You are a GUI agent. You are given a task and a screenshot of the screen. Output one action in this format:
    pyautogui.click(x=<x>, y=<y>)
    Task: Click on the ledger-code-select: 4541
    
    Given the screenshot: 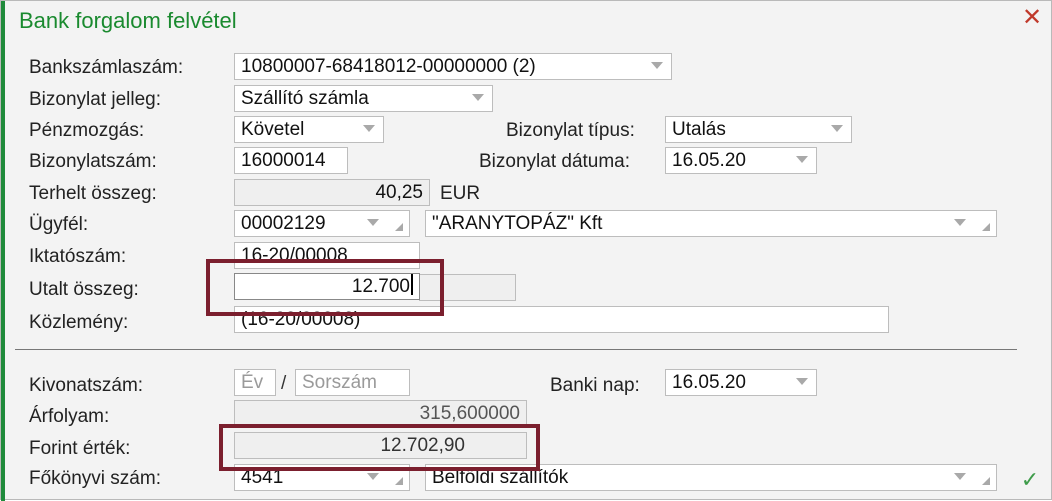 What is the action you would take?
    pyautogui.click(x=322, y=477)
    